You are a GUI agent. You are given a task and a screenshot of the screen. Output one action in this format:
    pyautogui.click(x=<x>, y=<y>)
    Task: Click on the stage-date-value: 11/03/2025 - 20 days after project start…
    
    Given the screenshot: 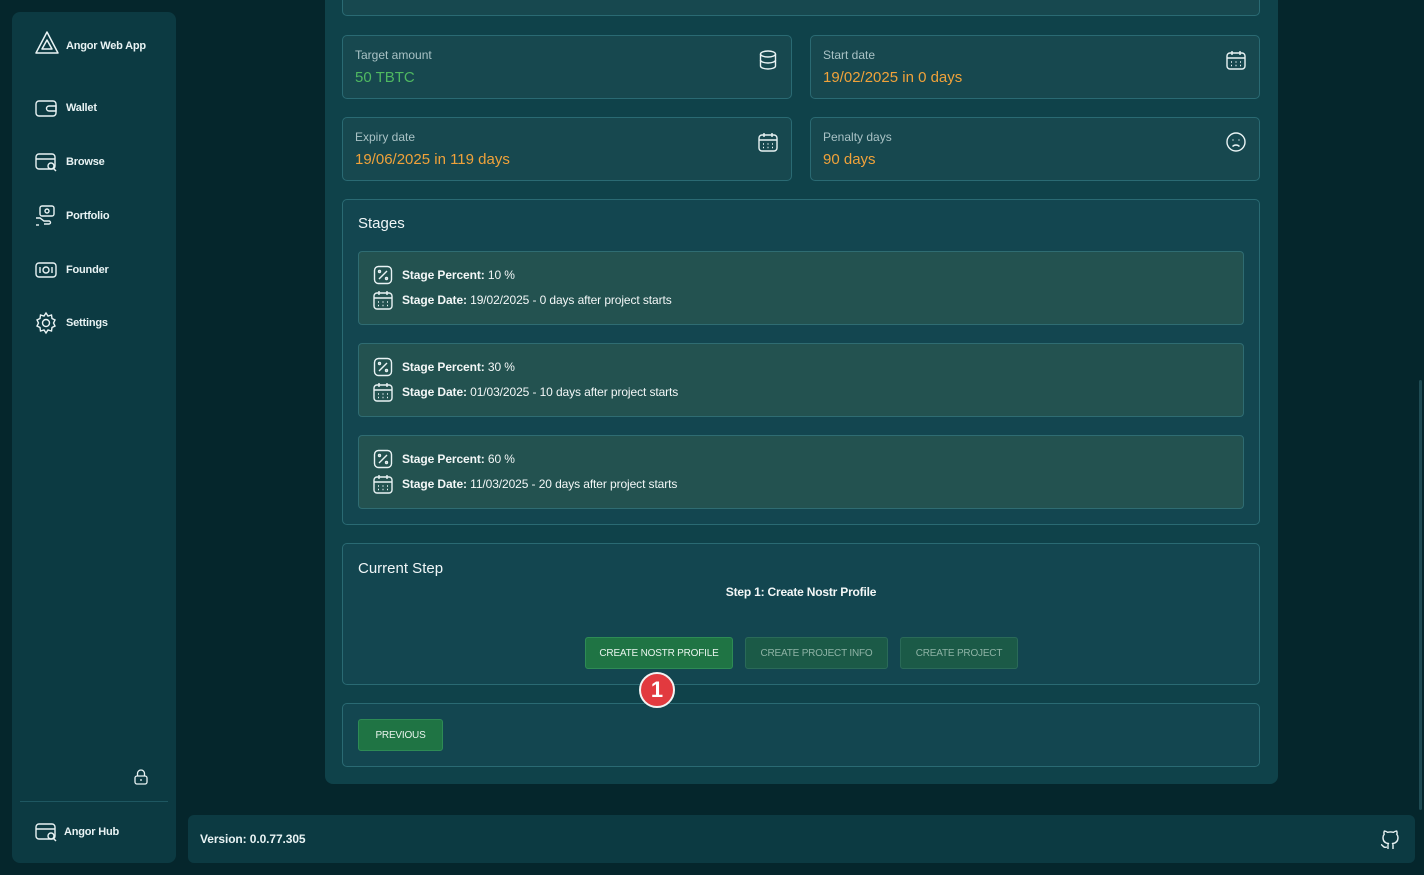 What is the action you would take?
    pyautogui.click(x=572, y=484)
    